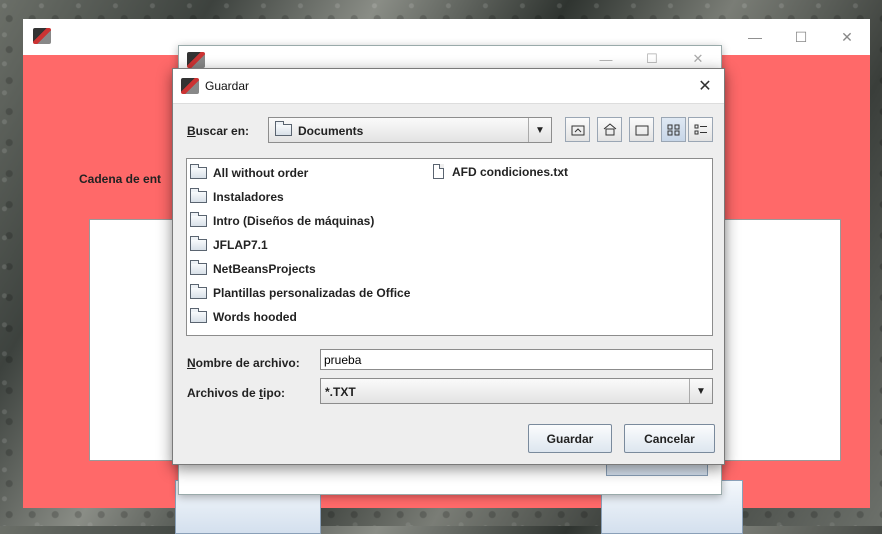 This screenshot has width=882, height=534. What do you see at coordinates (410, 130) in the screenshot?
I see `look-in-combobox: Documents ▼` at bounding box center [410, 130].